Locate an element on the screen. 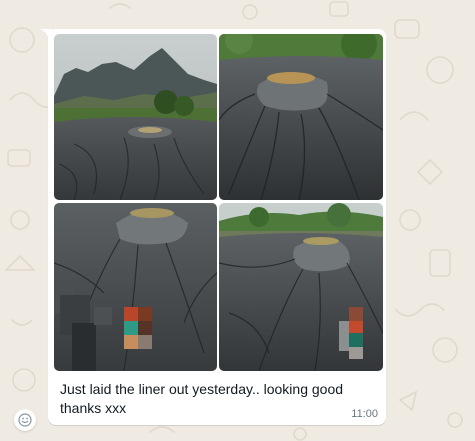 Image resolution: width=475 pixels, height=441 pixels. message-timestamp: 11:00 is located at coordinates (364, 414).